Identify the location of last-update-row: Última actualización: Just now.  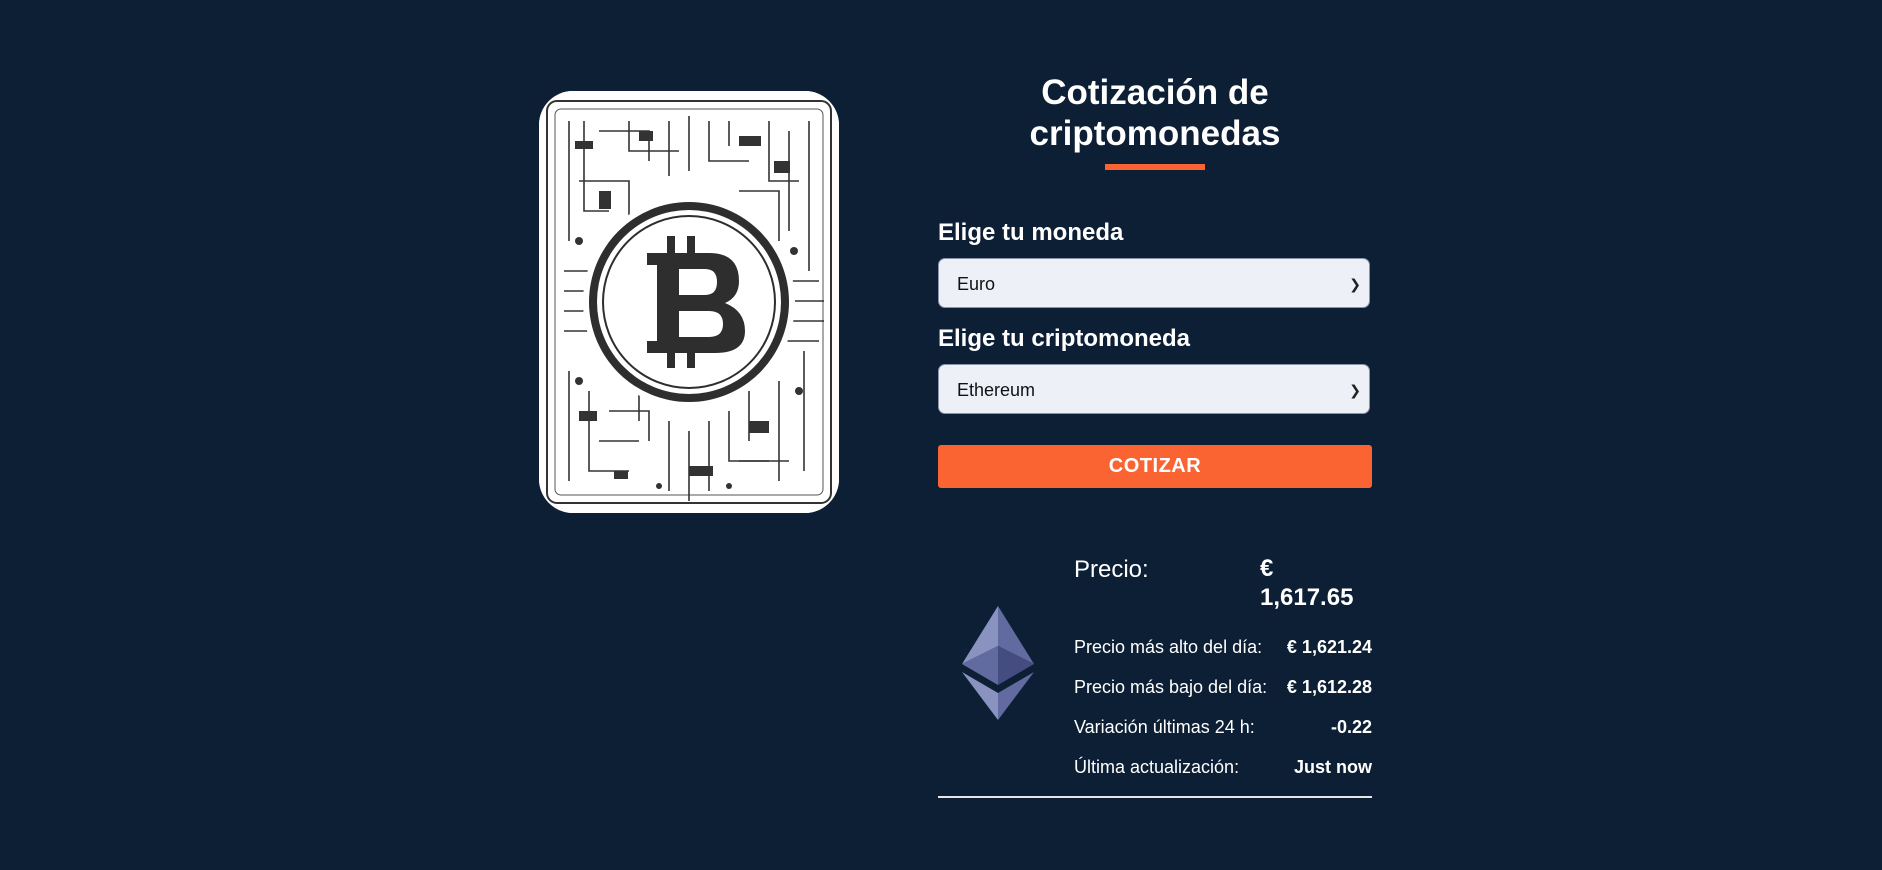
(1223, 769).